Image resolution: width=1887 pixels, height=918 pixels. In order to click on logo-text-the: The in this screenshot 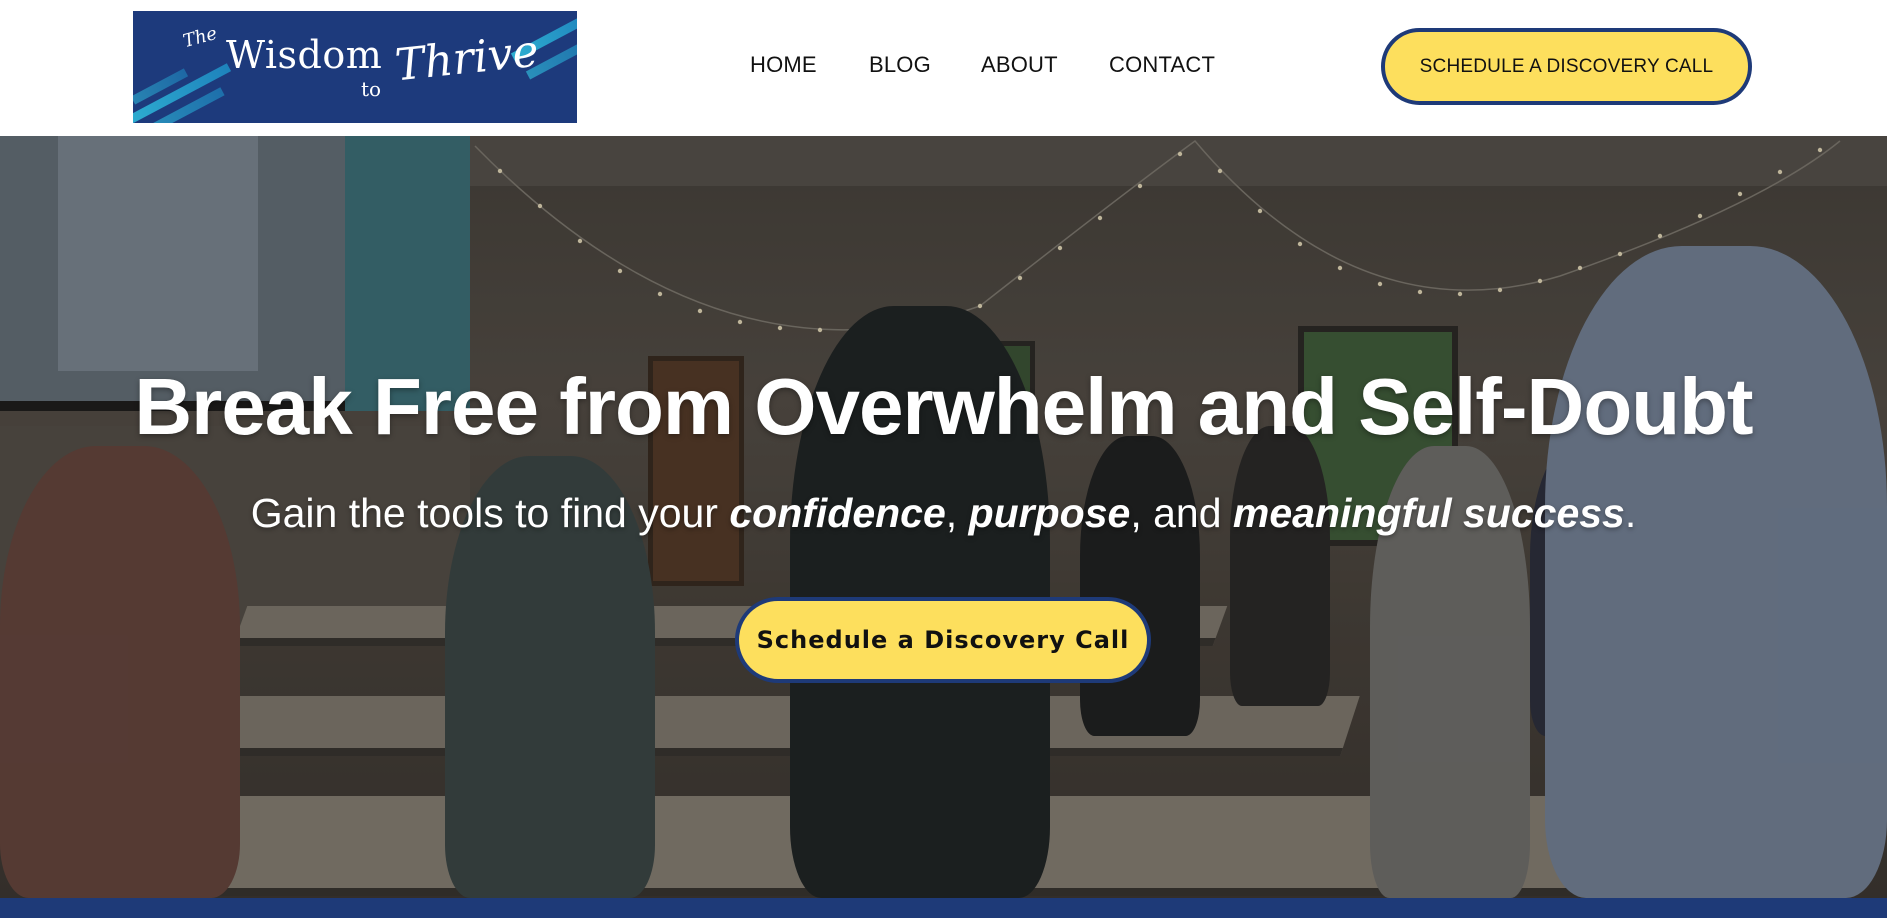, I will do `click(200, 37)`.